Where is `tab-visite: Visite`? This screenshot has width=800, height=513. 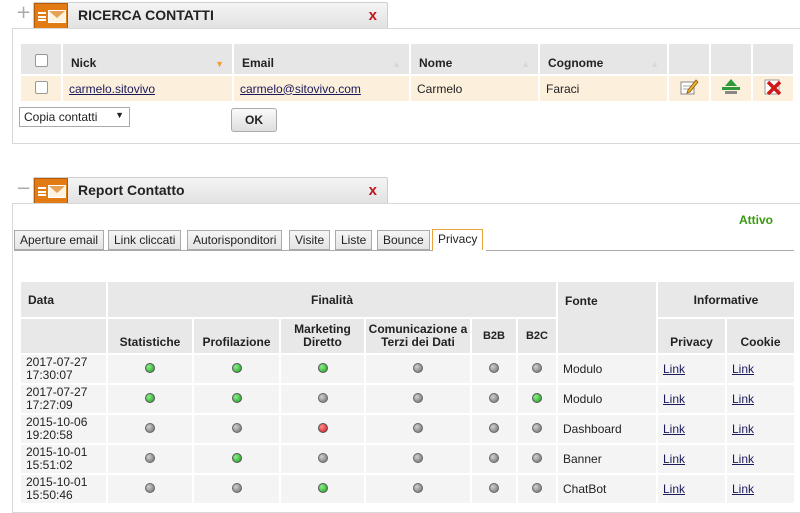
tab-visite: Visite is located at coordinates (310, 240).